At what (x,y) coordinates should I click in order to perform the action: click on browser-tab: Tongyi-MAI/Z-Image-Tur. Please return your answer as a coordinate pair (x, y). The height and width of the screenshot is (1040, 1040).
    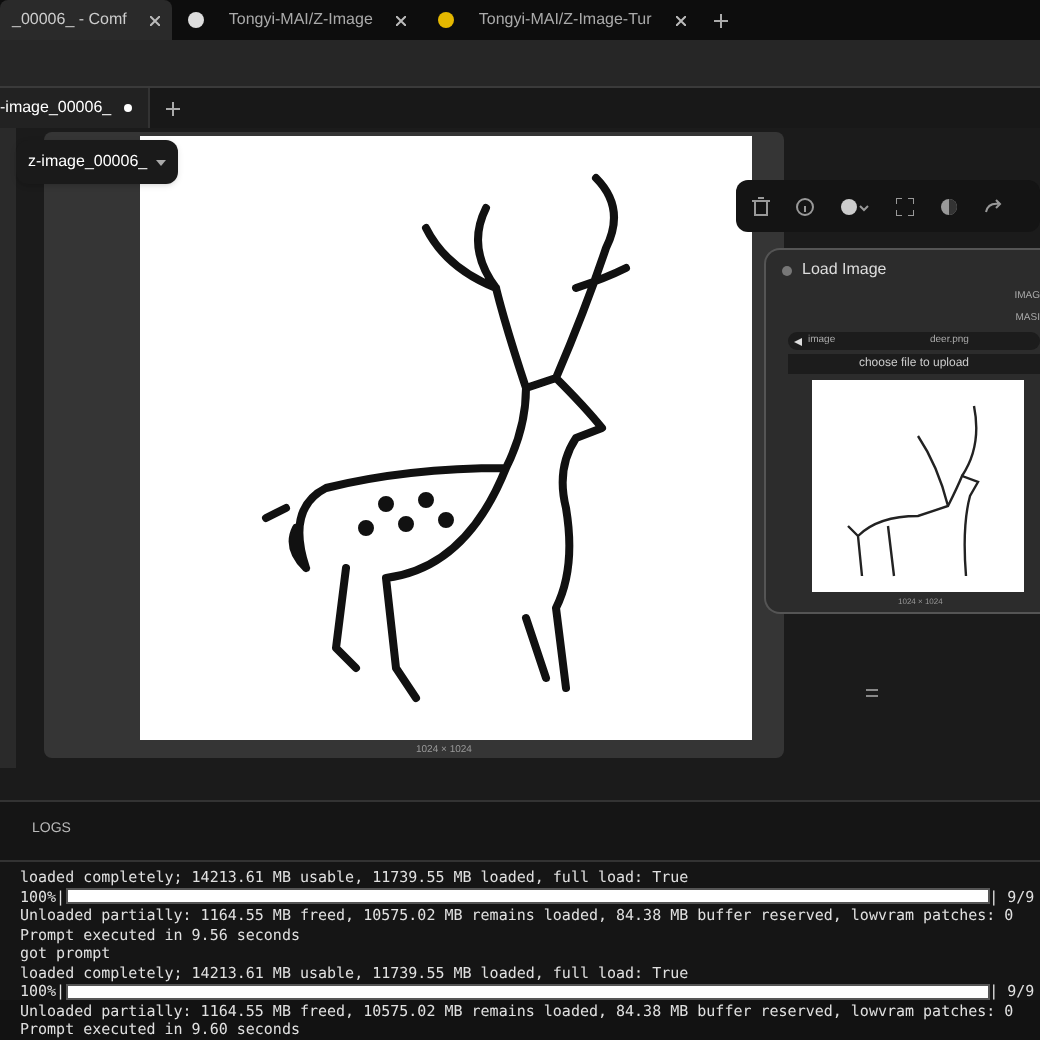
    Looking at the image, I should click on (562, 20).